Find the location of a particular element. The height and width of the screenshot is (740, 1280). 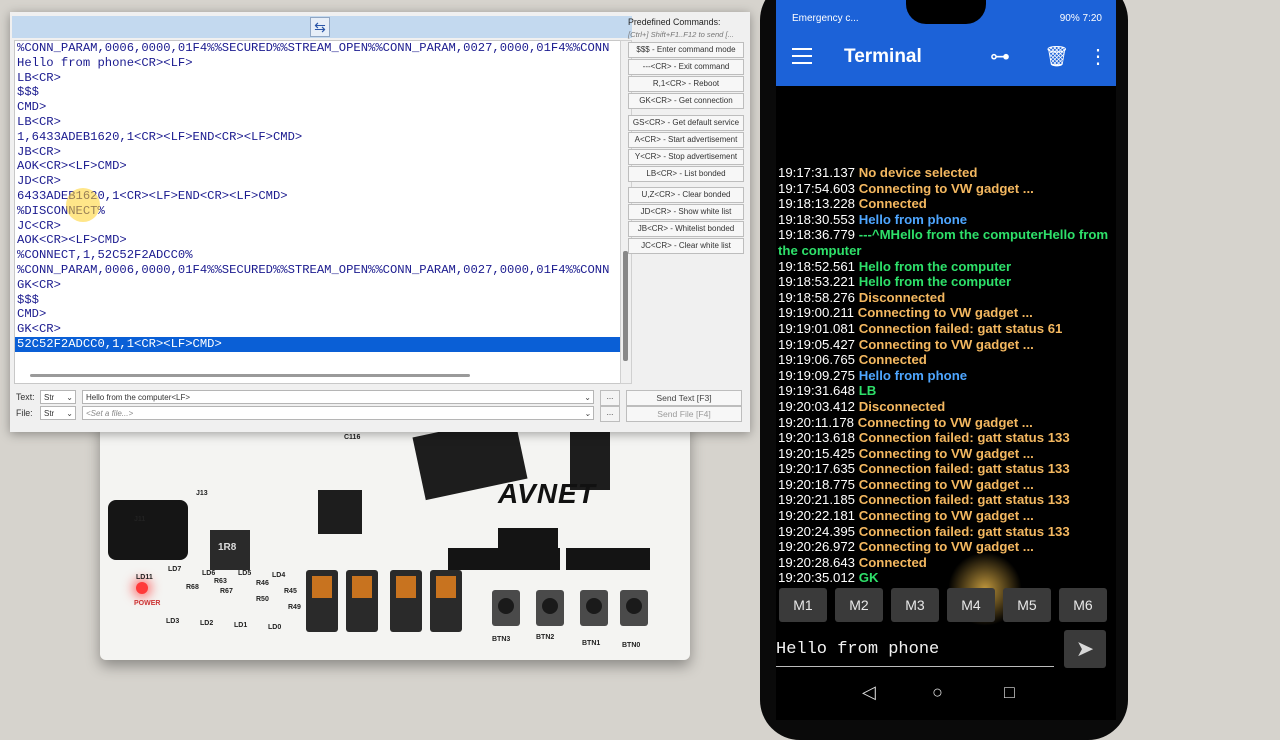

log-timestamp: 19:20:22.181 is located at coordinates (817, 516).